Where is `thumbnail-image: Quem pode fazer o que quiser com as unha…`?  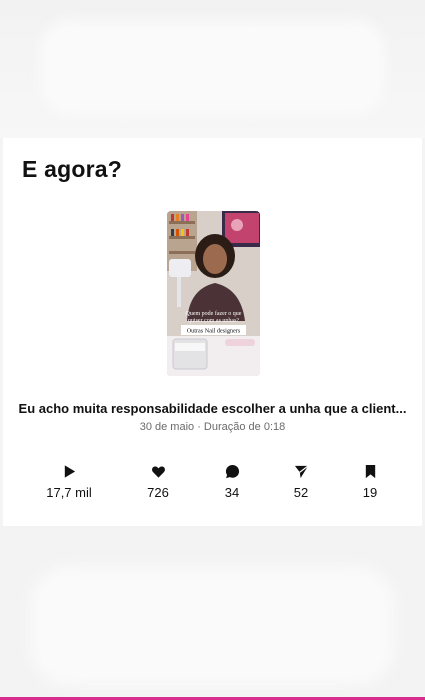
thumbnail-image: Quem pode fazer o que quiser com as unha… is located at coordinates (213, 293).